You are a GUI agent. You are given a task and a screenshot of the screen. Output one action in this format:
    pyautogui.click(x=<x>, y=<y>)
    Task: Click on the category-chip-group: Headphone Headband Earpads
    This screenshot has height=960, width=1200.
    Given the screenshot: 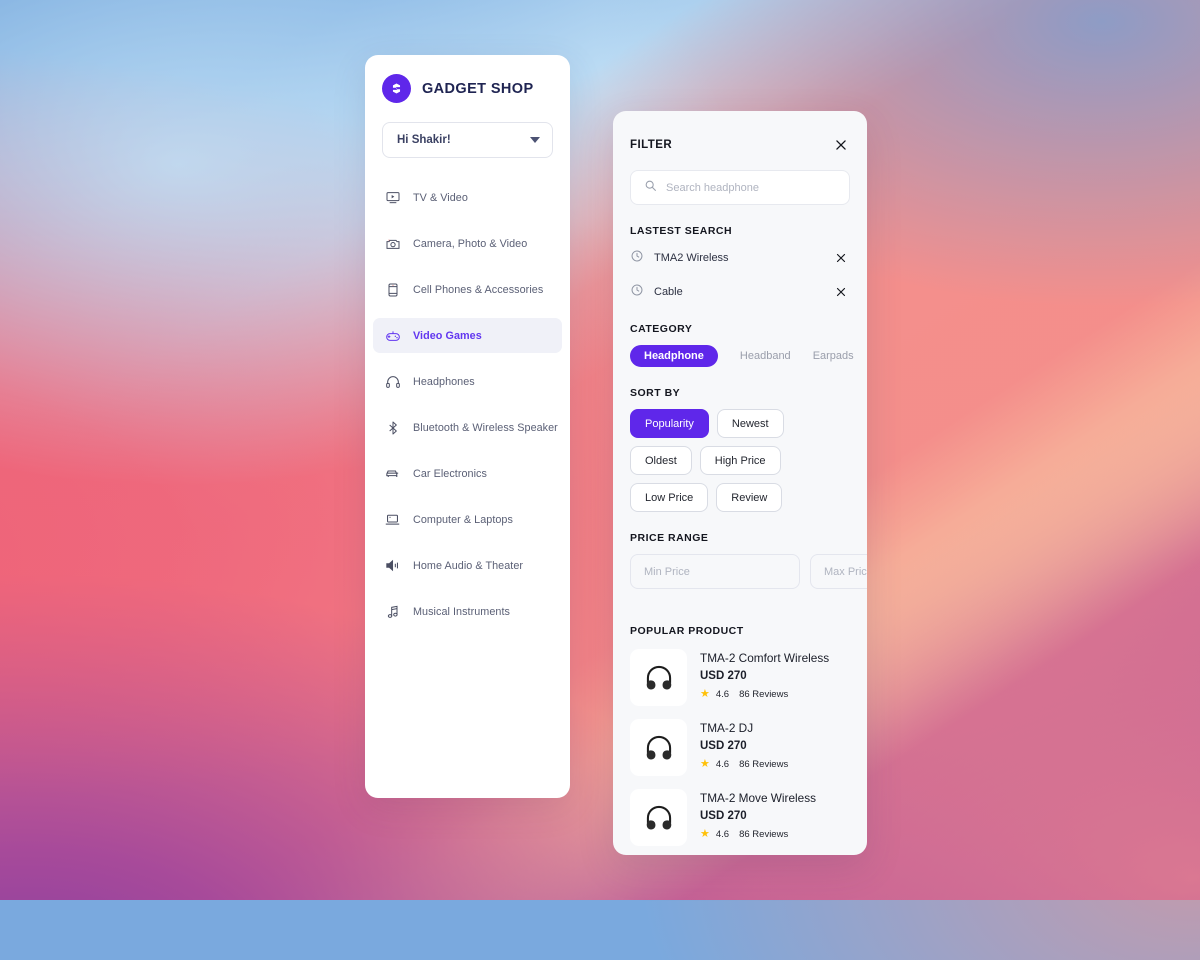 What is the action you would take?
    pyautogui.click(x=742, y=356)
    